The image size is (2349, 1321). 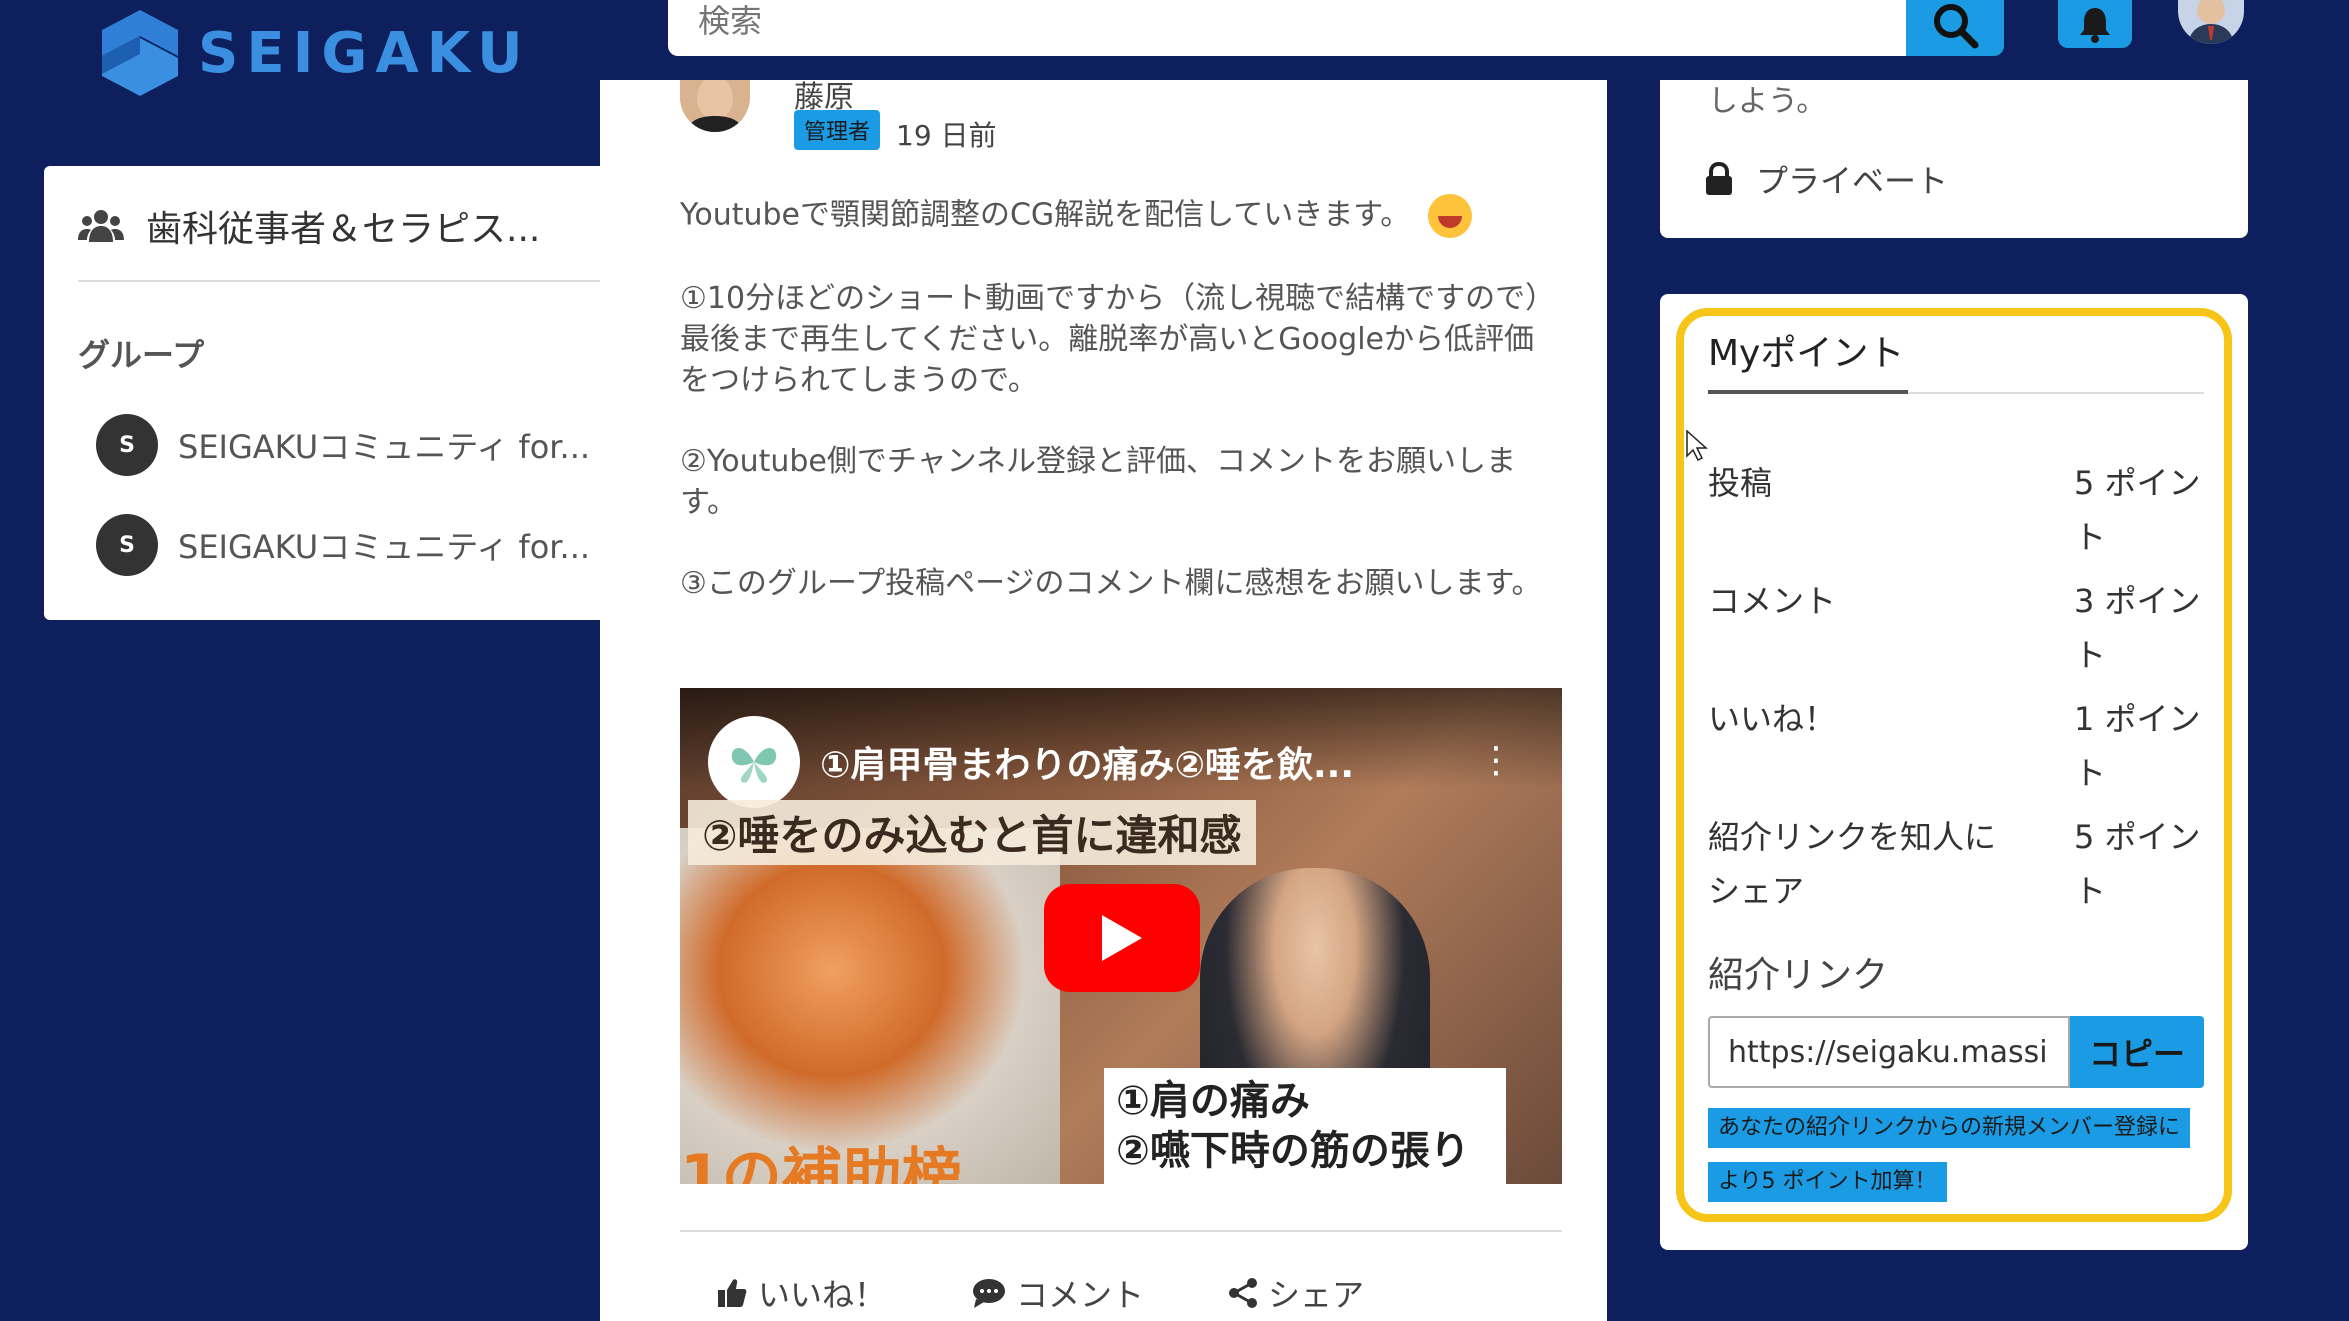 I want to click on user-avatar-image, so click(x=2211, y=22).